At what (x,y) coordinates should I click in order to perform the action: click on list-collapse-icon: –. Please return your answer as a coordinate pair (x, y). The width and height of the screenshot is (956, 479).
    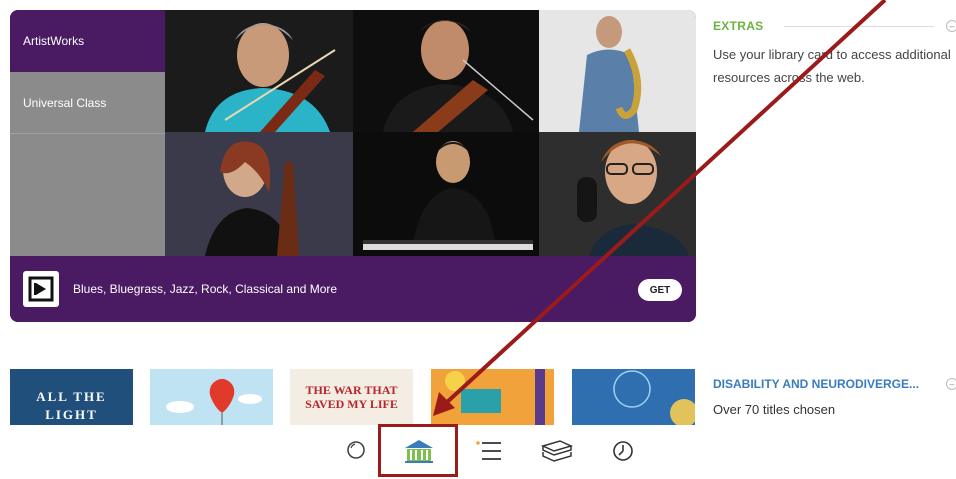
    Looking at the image, I should click on (951, 384).